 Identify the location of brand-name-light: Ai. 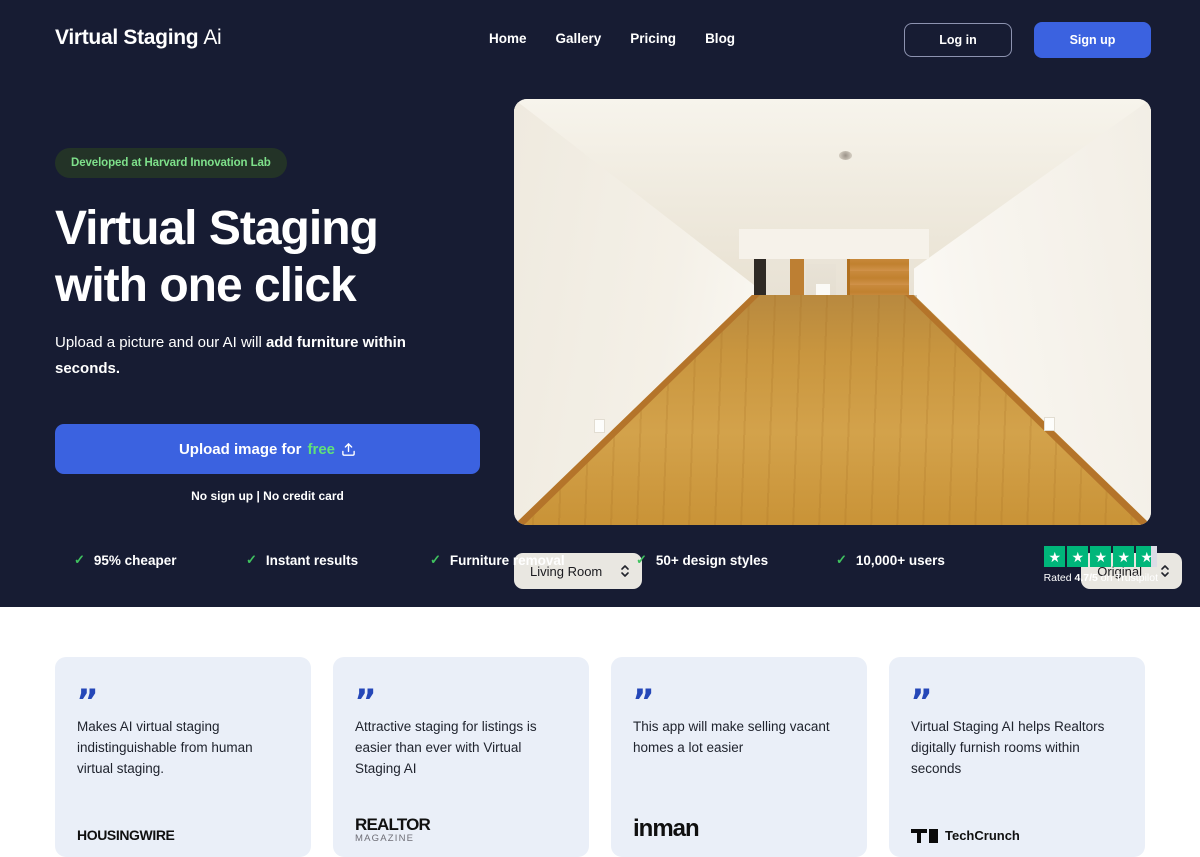
(212, 37).